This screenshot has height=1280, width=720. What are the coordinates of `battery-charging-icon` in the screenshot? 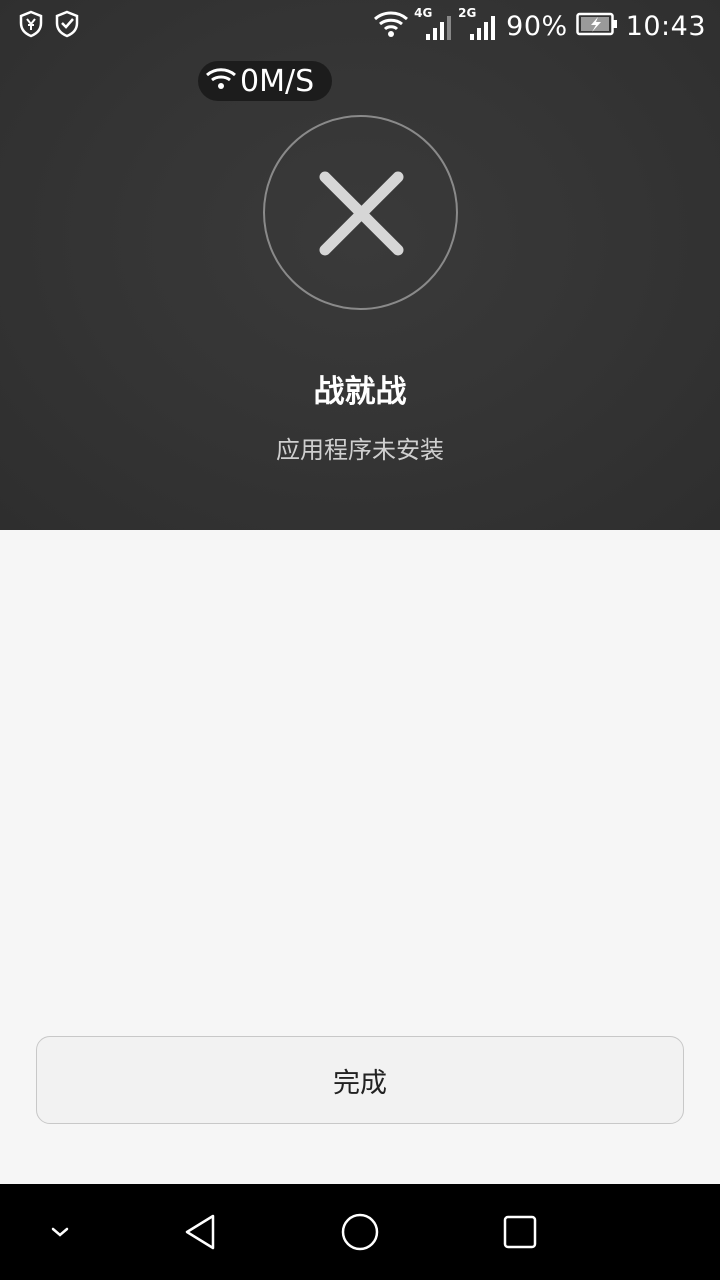 It's located at (596, 26).